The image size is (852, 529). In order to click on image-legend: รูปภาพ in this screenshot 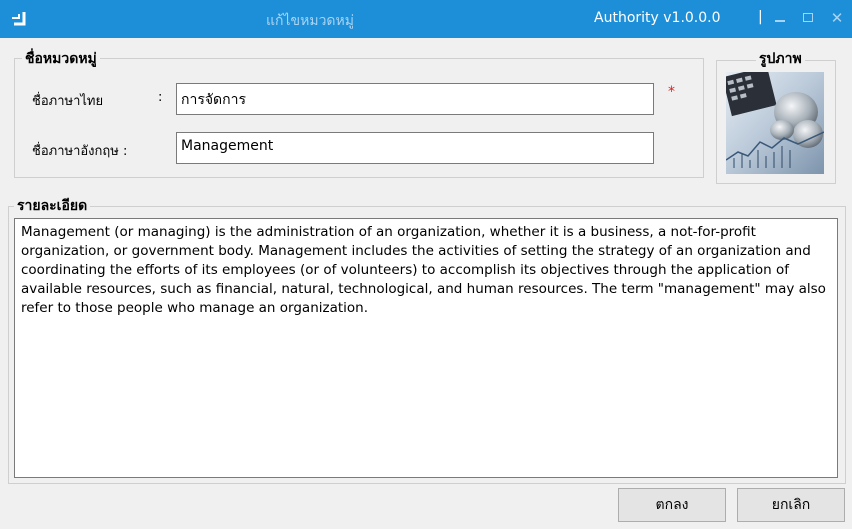, I will do `click(780, 59)`.